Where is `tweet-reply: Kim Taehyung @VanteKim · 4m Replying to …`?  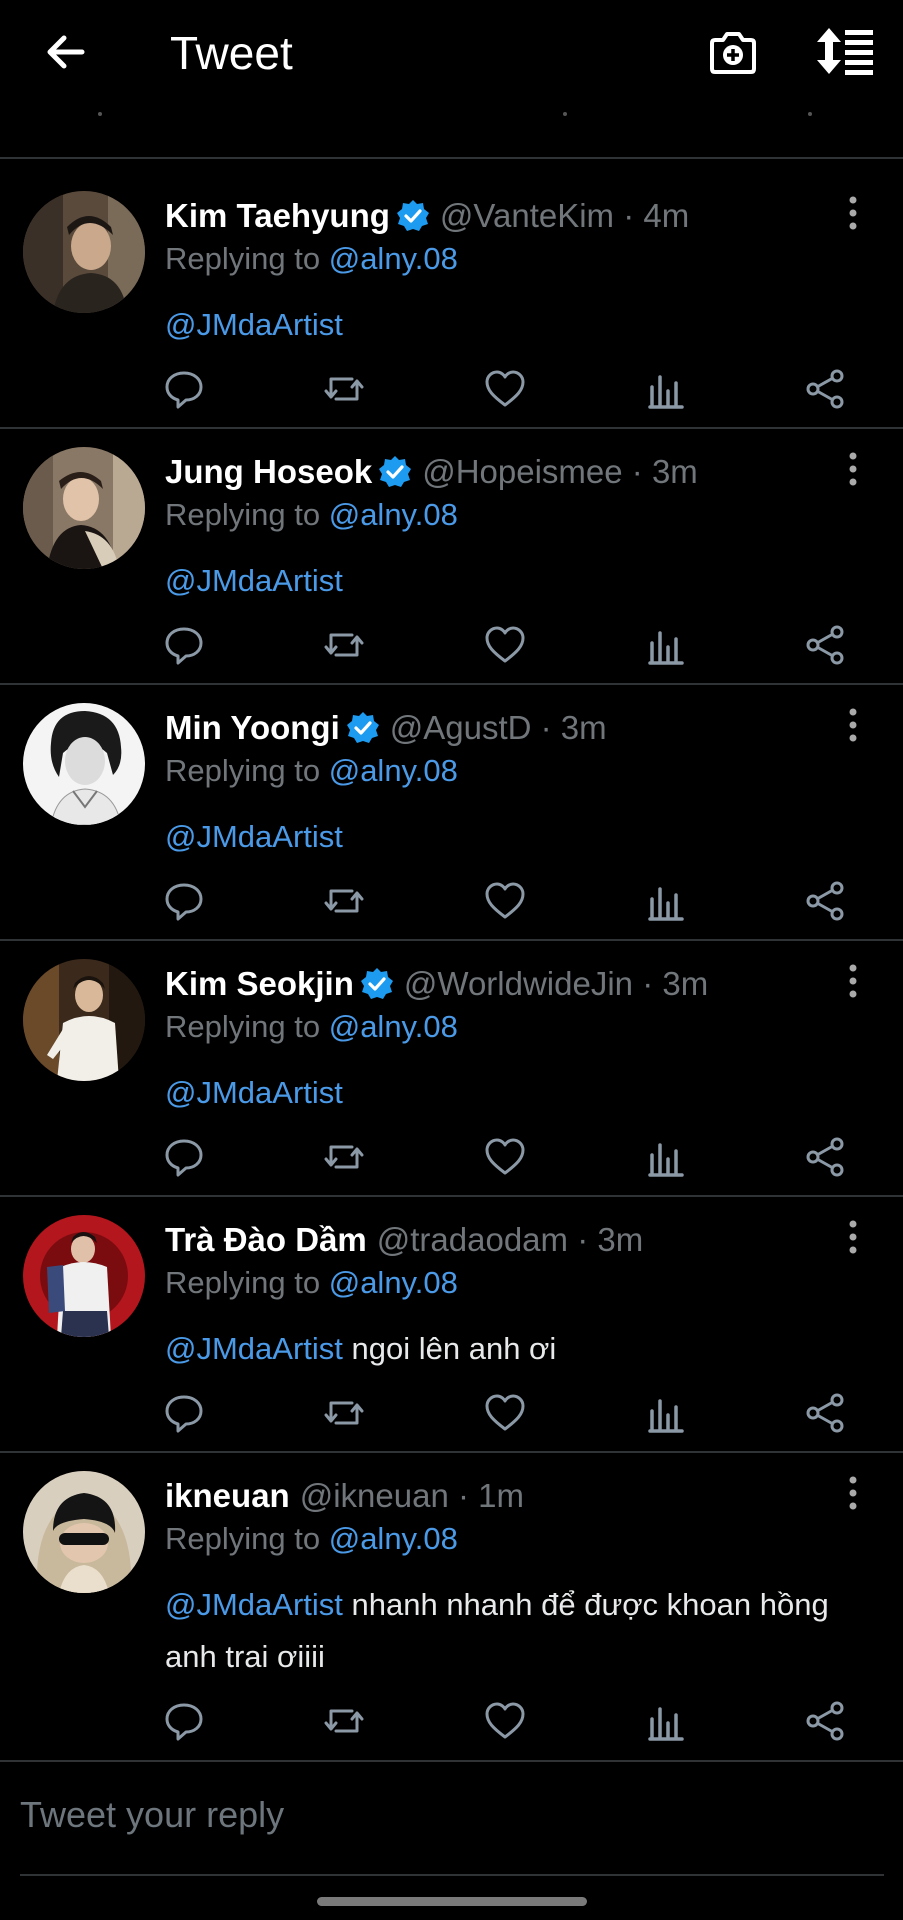
tweet-reply: Kim Taehyung @VanteKim · 4m Replying to … is located at coordinates (451, 294).